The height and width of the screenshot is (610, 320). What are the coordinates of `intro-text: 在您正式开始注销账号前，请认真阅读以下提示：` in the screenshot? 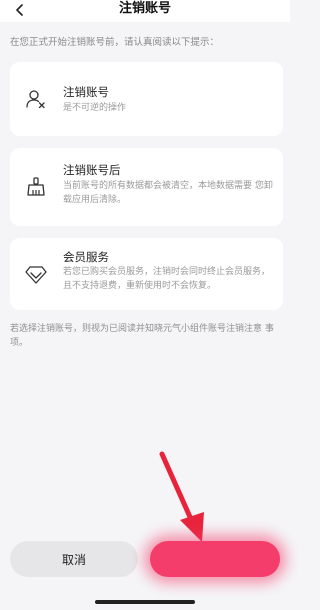 It's located at (115, 42).